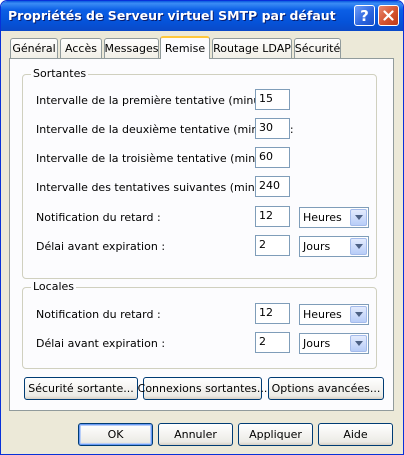 The image size is (404, 455). I want to click on outbound-delay-unit-value: Heures, so click(322, 217).